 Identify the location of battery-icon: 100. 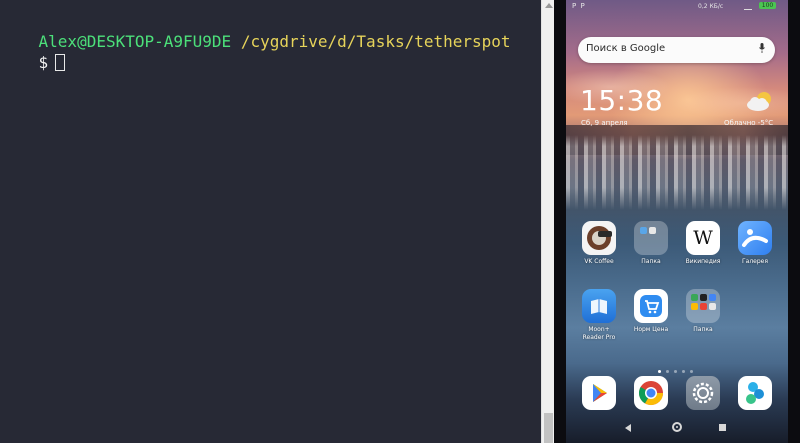
(767, 5).